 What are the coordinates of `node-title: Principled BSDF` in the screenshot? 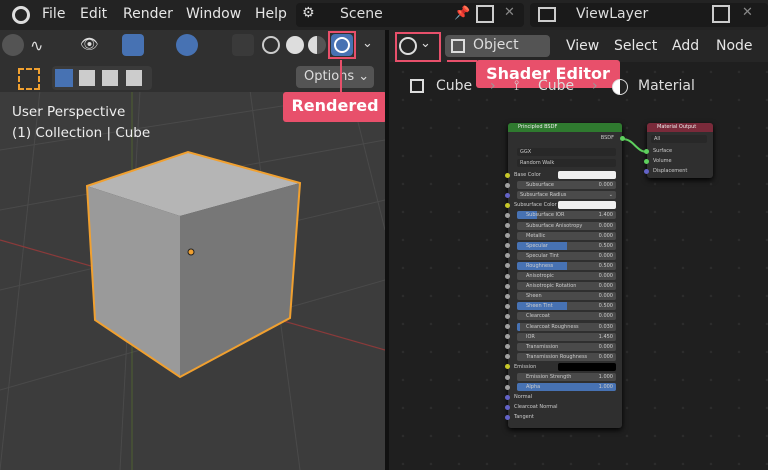 It's located at (565, 127).